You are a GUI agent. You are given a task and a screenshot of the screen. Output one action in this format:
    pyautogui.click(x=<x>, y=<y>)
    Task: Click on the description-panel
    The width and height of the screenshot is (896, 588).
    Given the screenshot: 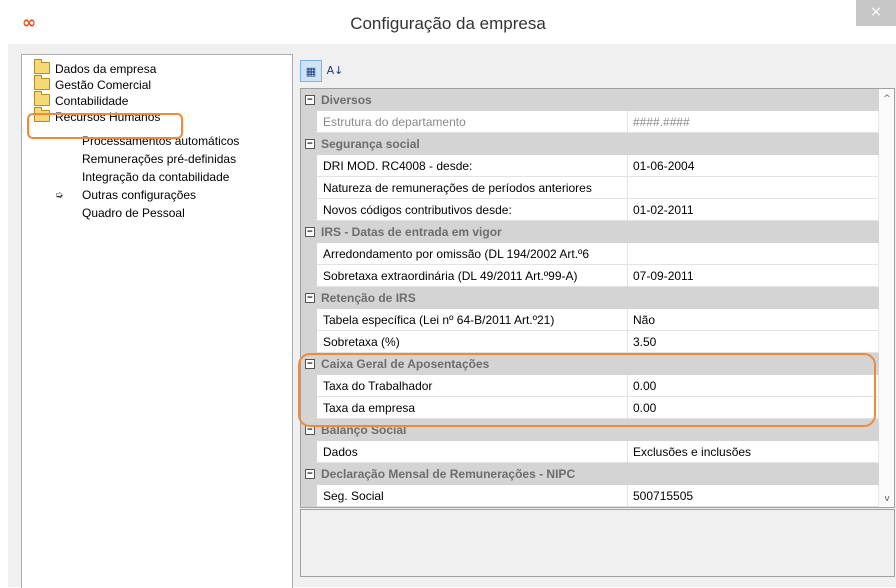 What is the action you would take?
    pyautogui.click(x=597, y=543)
    